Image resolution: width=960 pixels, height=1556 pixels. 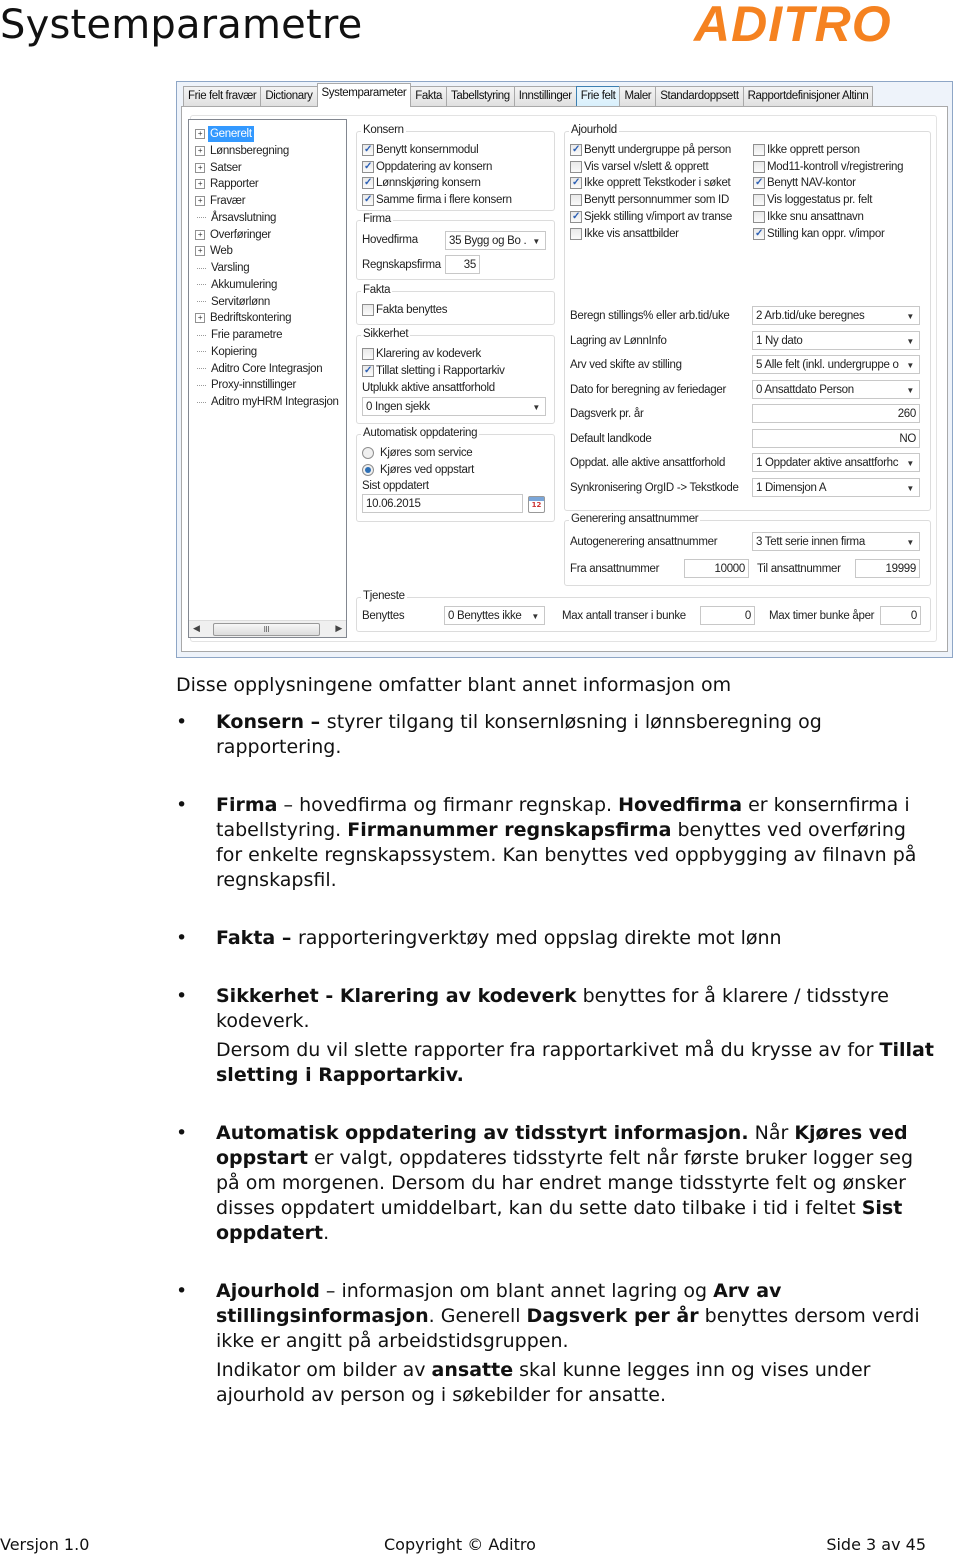 I want to click on tab-innstillinger: Innstillinger, so click(x=545, y=96).